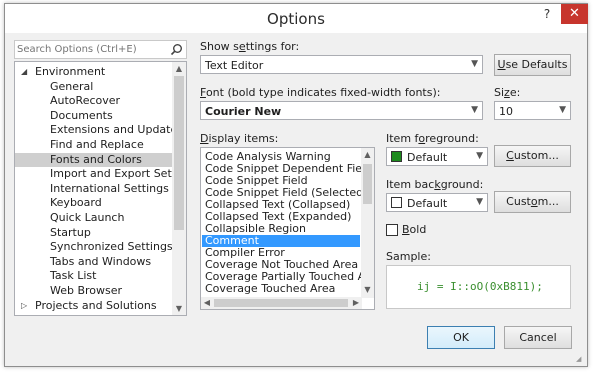  I want to click on tree-item-label: Web Browser, so click(86, 290).